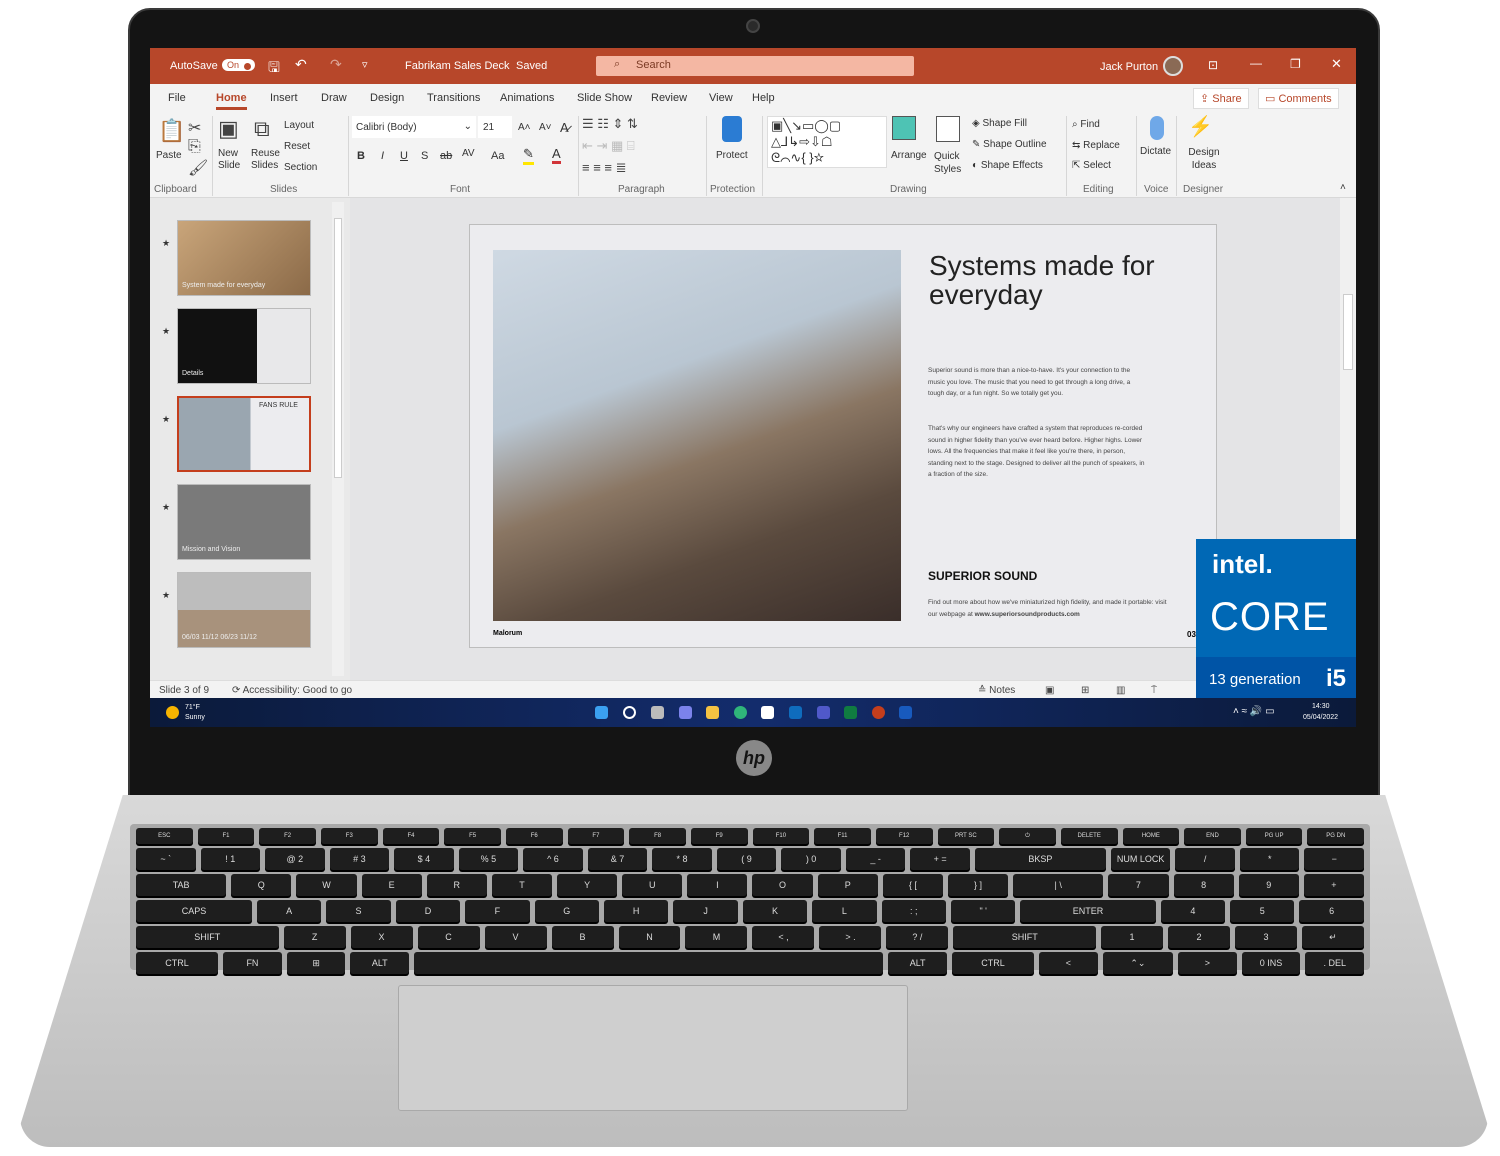 This screenshot has width=1500, height=1156. Describe the element at coordinates (244, 346) in the screenshot. I see `slide-thumbnail: Details` at that location.